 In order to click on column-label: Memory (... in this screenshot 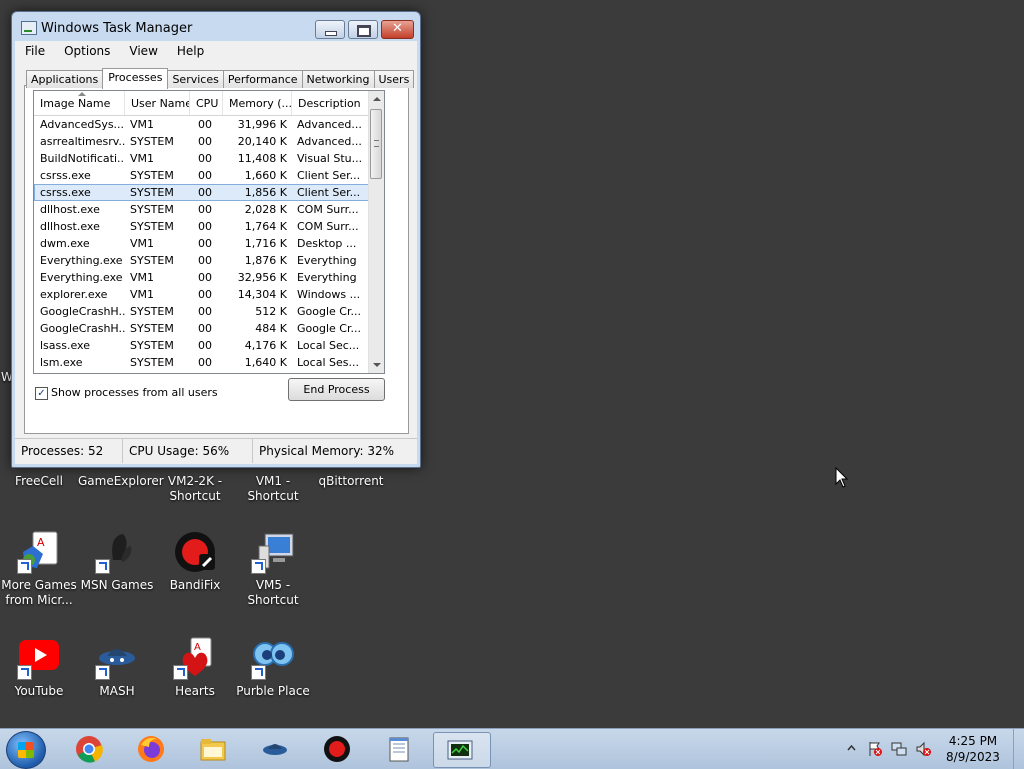, I will do `click(260, 103)`.